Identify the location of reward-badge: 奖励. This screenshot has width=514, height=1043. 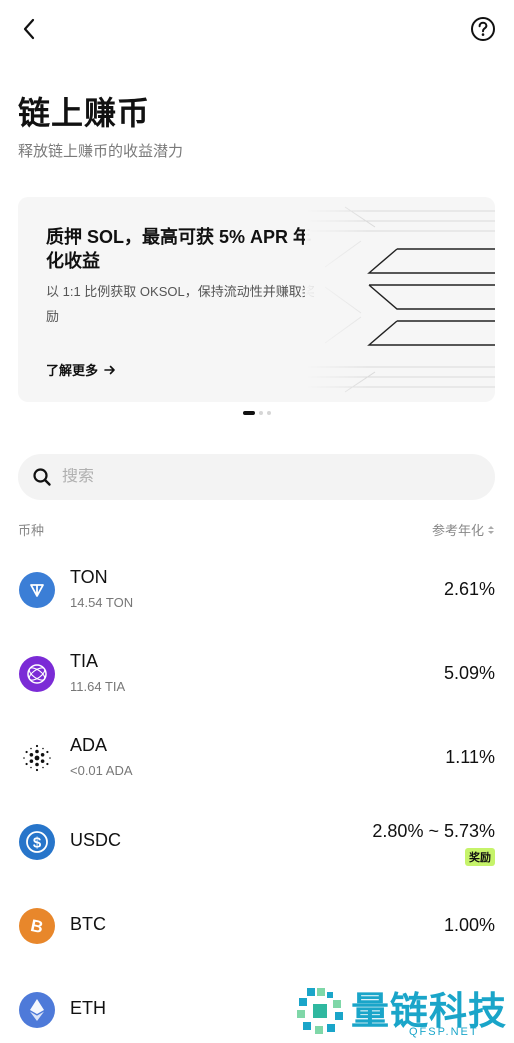
(480, 857).